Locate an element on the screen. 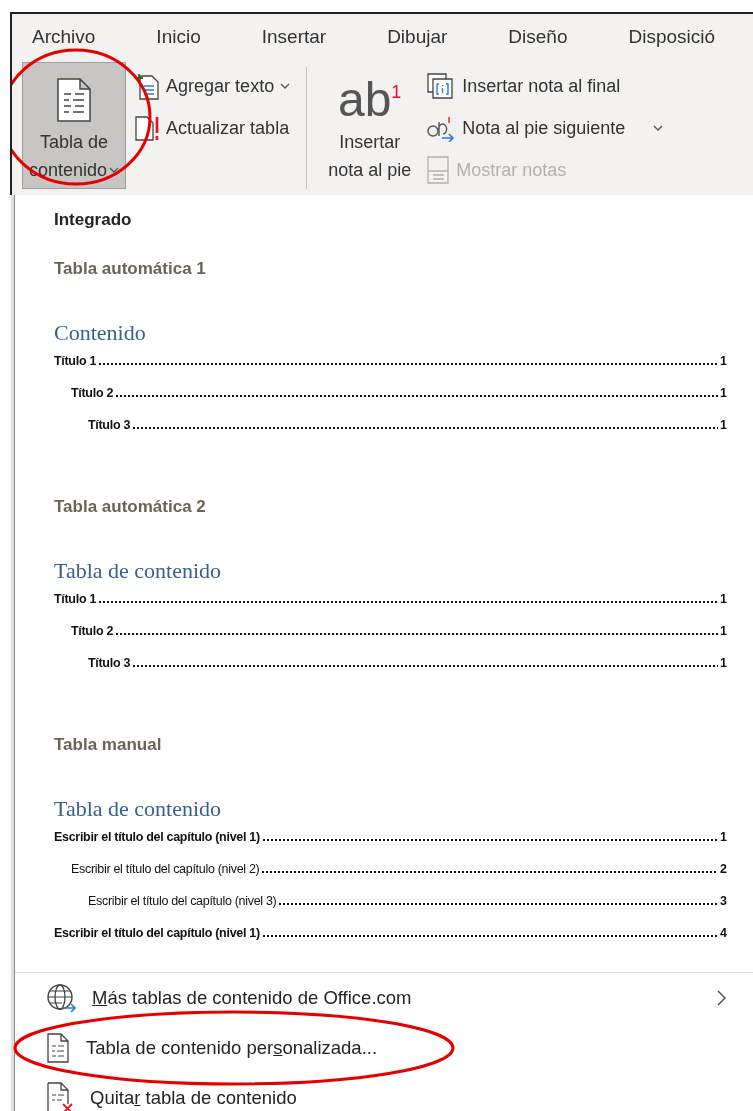 This screenshot has height=1111, width=753. page-number: 3 is located at coordinates (723, 901).